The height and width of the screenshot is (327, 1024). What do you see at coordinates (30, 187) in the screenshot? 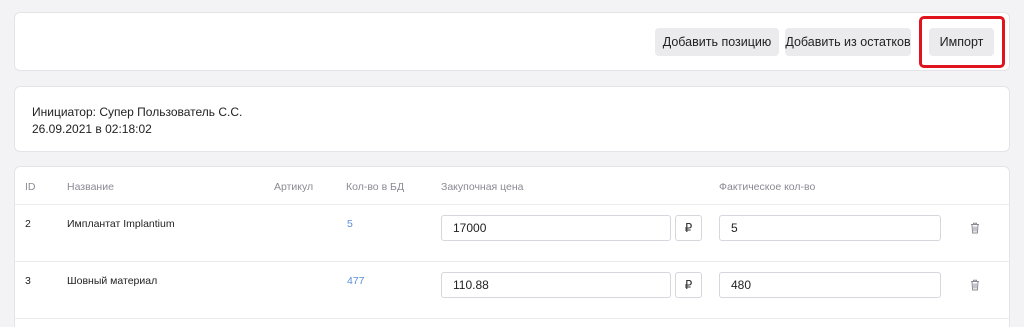
I see `header-id: ID` at bounding box center [30, 187].